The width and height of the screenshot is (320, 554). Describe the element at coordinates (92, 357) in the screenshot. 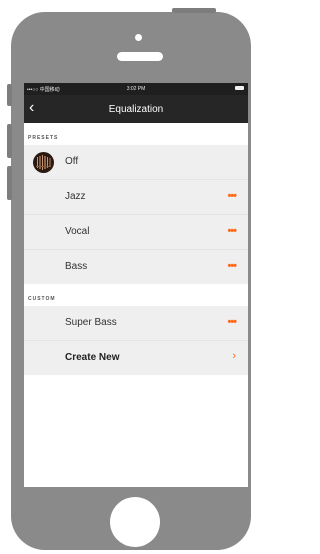

I see `create-new-label: Create New` at that location.